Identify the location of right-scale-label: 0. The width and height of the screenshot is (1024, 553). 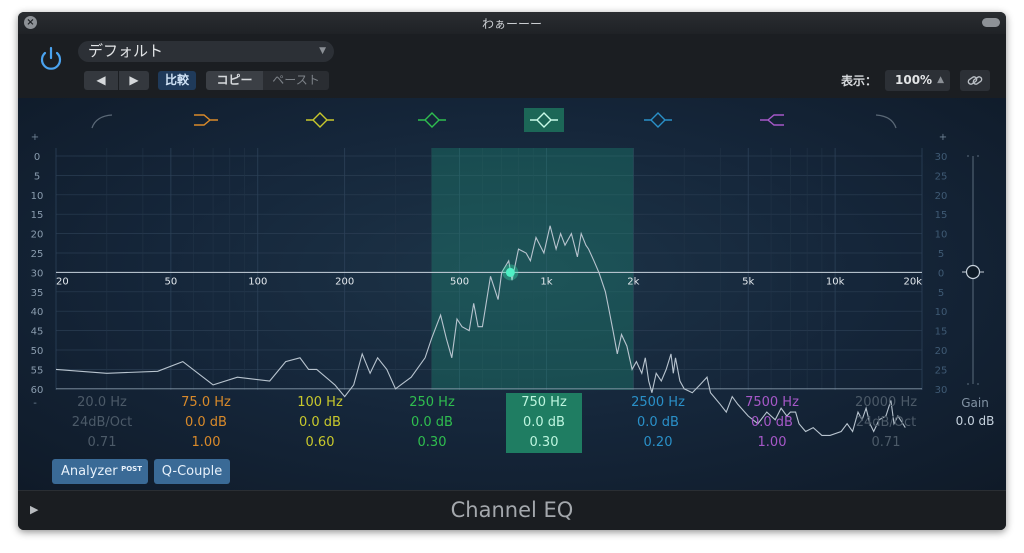
(941, 273).